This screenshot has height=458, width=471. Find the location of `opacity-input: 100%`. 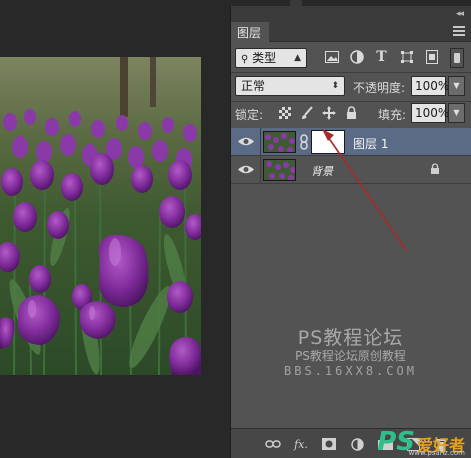

opacity-input: 100% is located at coordinates (430, 86).